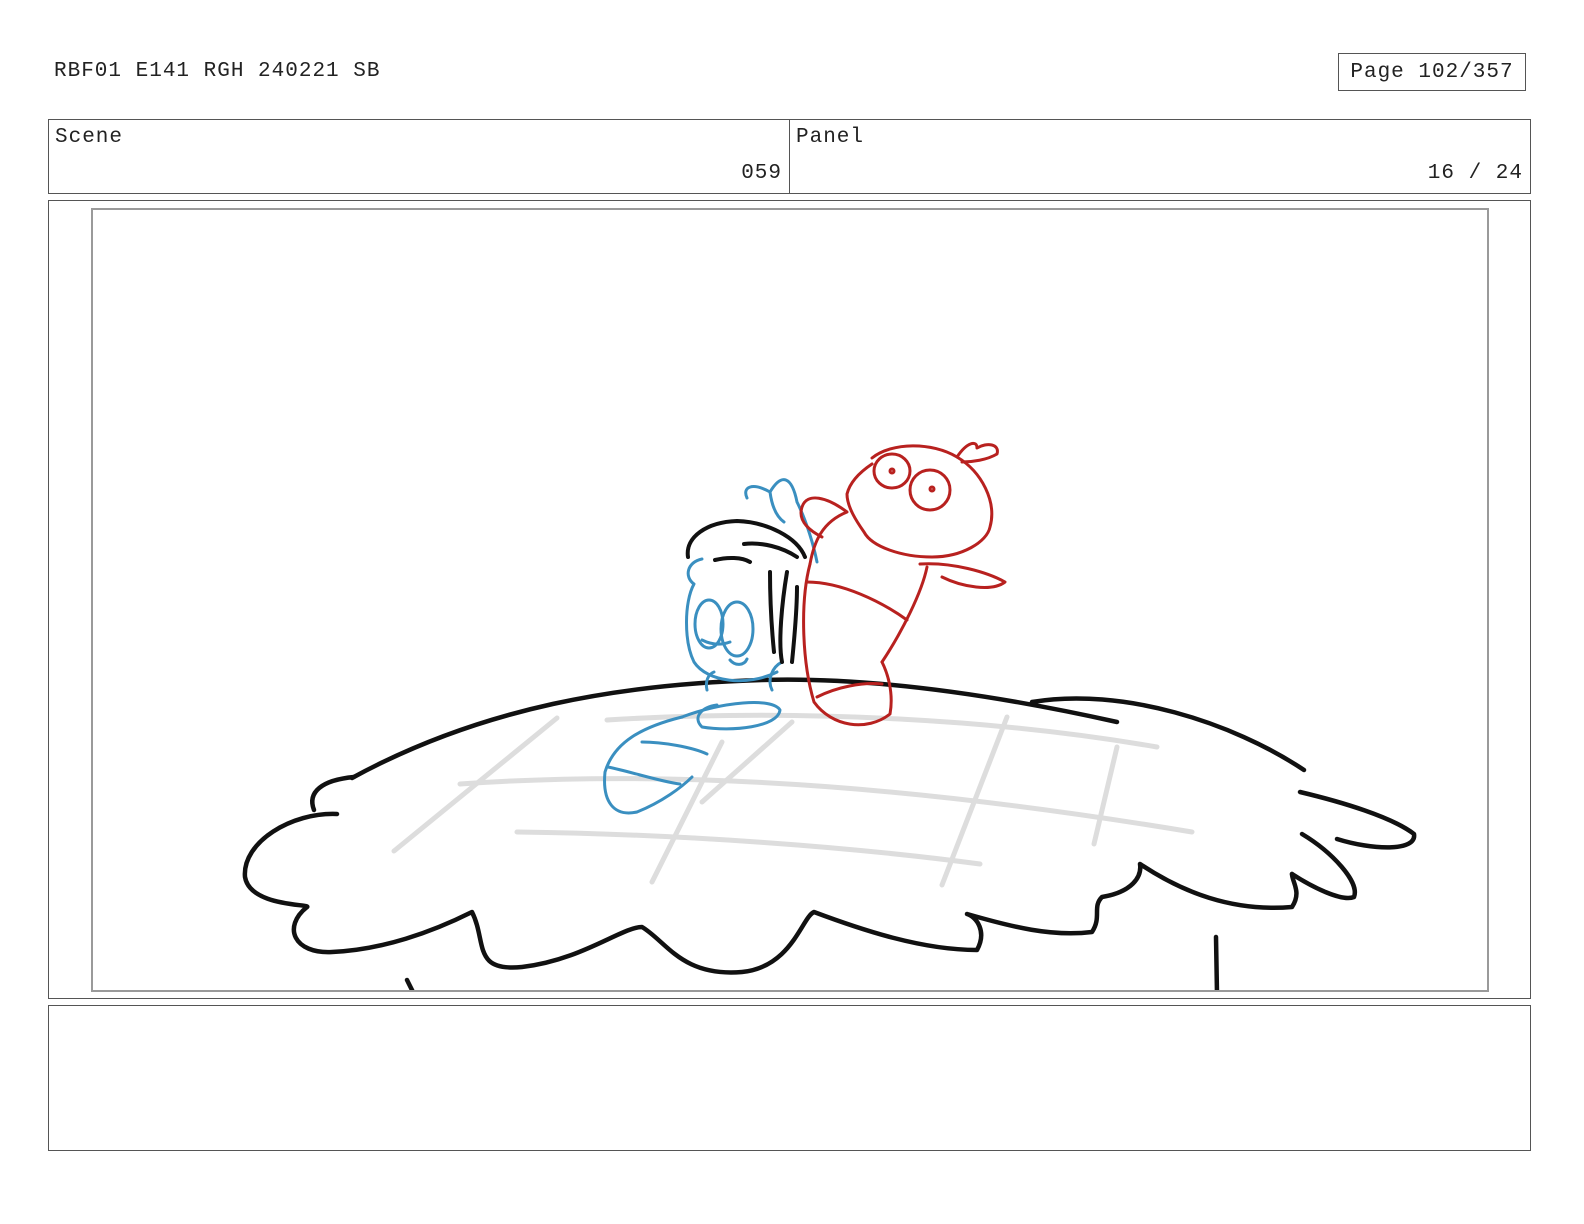  What do you see at coordinates (789, 1078) in the screenshot?
I see `notes-area` at bounding box center [789, 1078].